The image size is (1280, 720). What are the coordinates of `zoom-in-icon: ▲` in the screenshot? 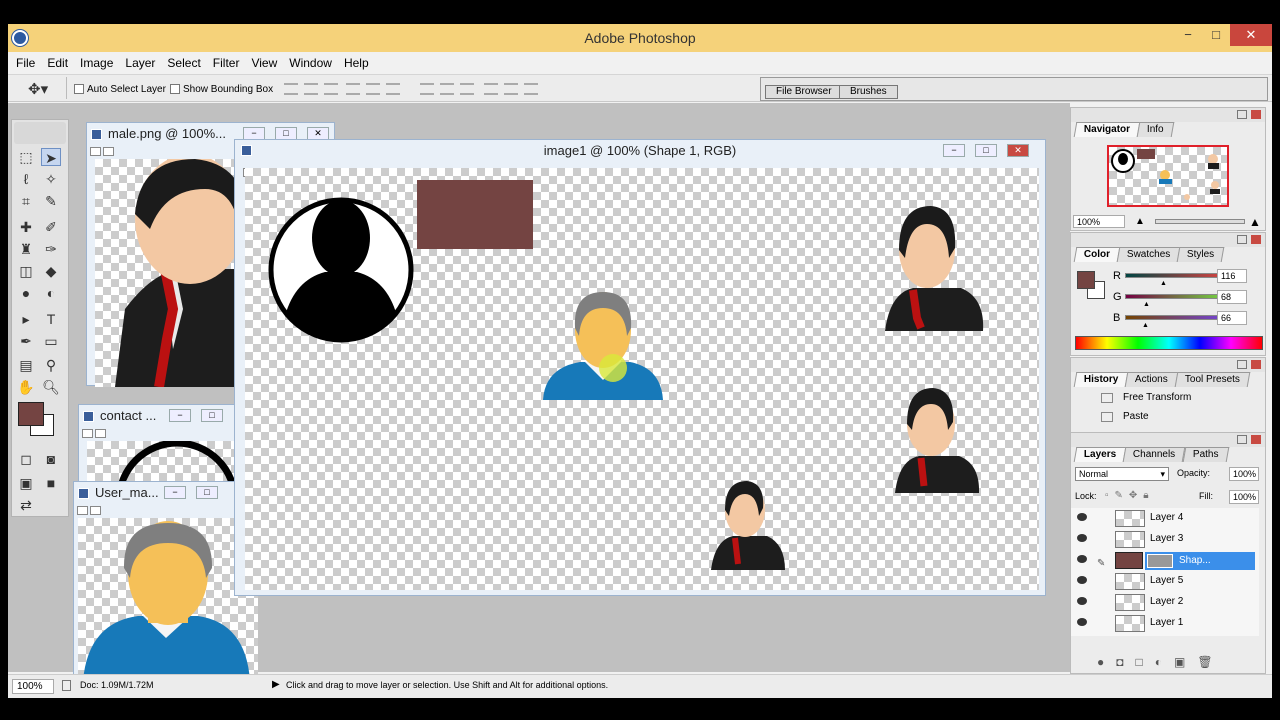 It's located at (1255, 222).